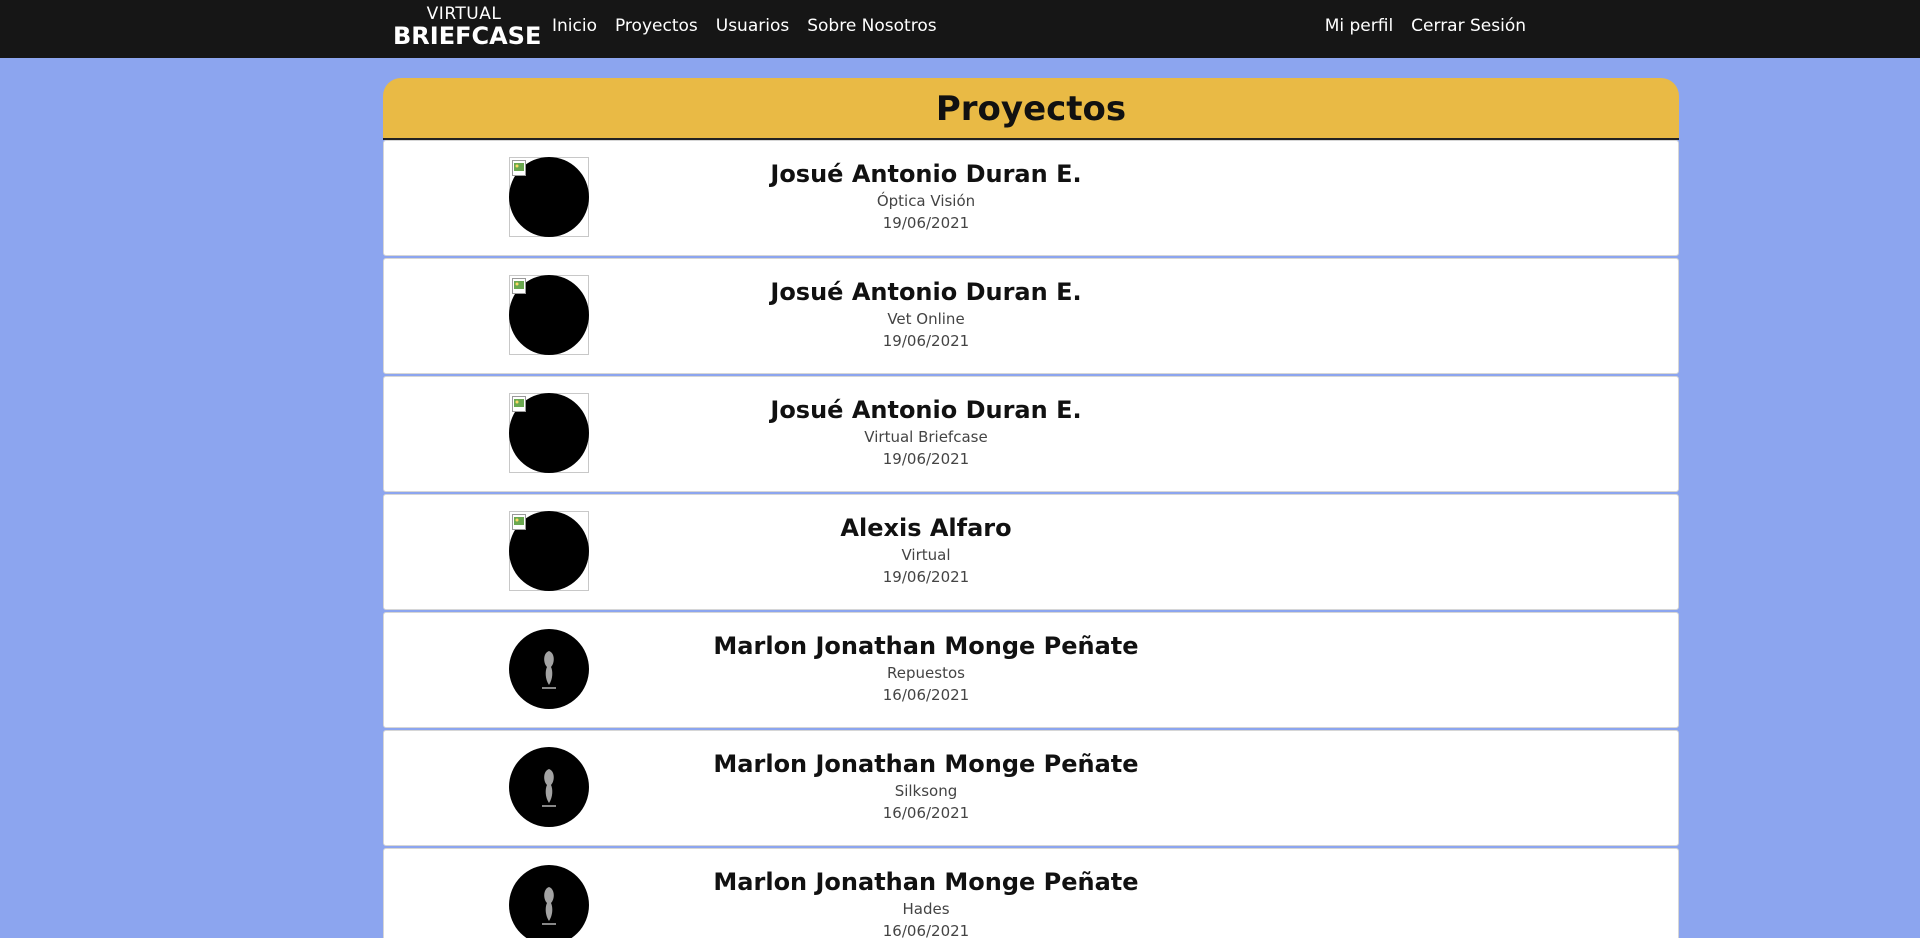 This screenshot has height=938, width=1920. I want to click on nav-user-links: Mi perfil Cerrar Sesión, so click(1425, 26).